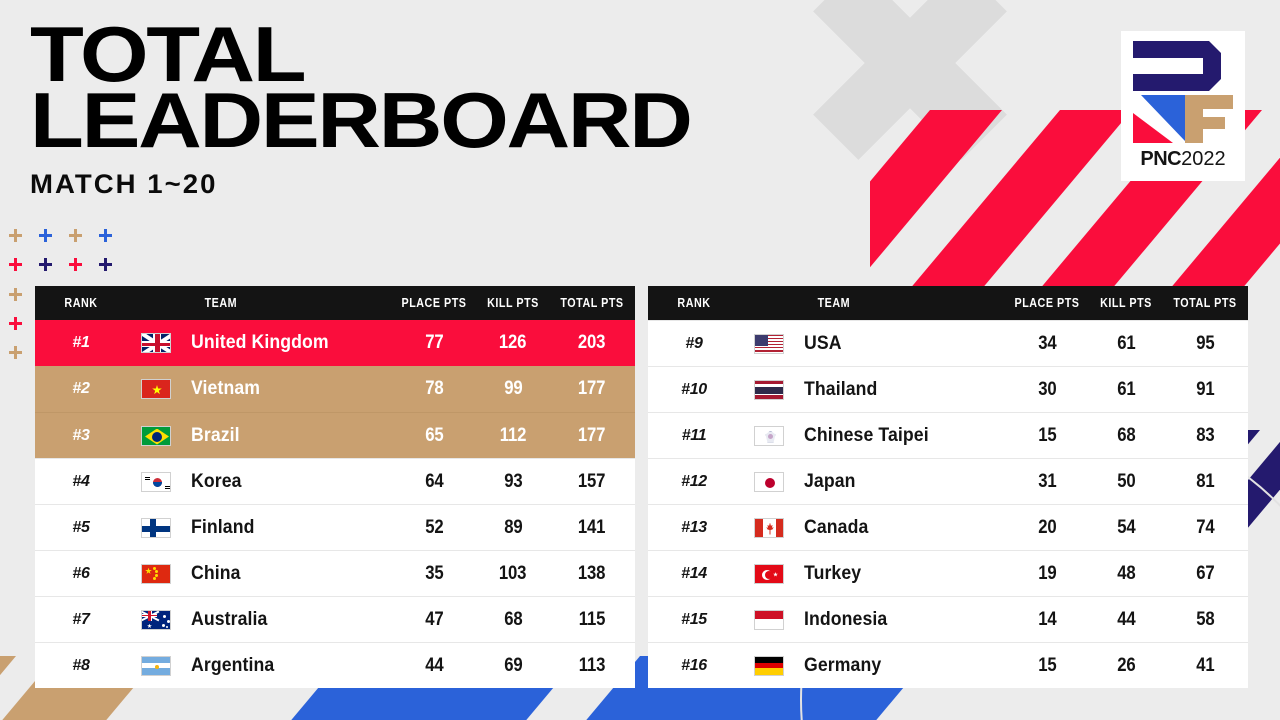  What do you see at coordinates (1205, 435) in the screenshot?
I see `cell-total-pts: 83` at bounding box center [1205, 435].